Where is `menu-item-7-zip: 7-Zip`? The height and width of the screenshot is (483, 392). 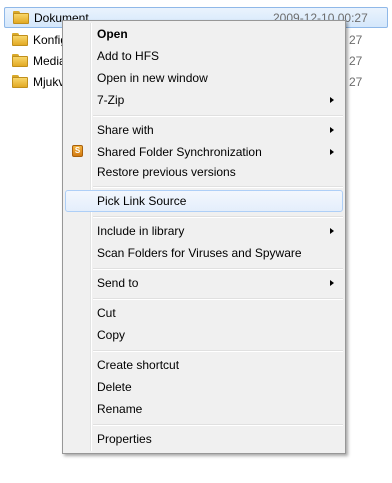 menu-item-7-zip: 7-Zip is located at coordinates (204, 100).